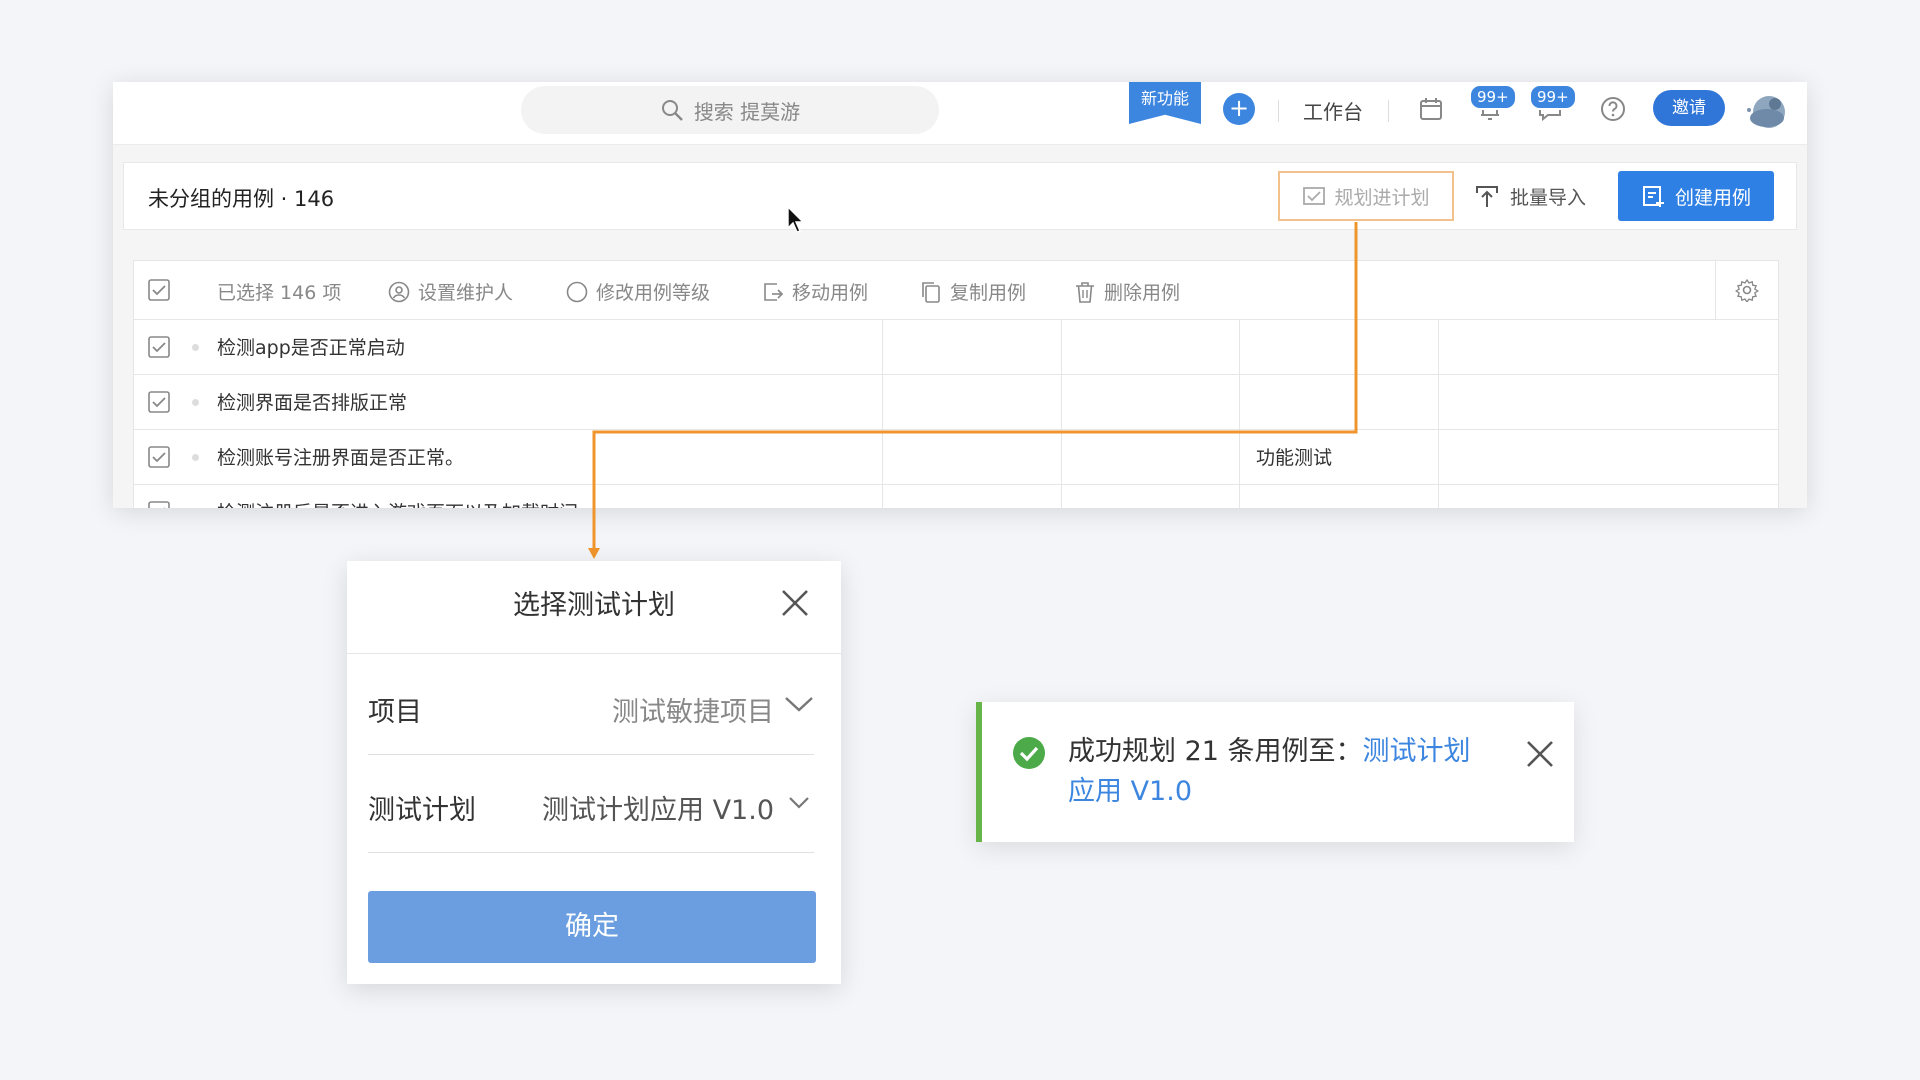 This screenshot has height=1080, width=1920. I want to click on toast-message: 成功规划 21 条用例至：测试计划应用 V1.0, so click(1278, 772).